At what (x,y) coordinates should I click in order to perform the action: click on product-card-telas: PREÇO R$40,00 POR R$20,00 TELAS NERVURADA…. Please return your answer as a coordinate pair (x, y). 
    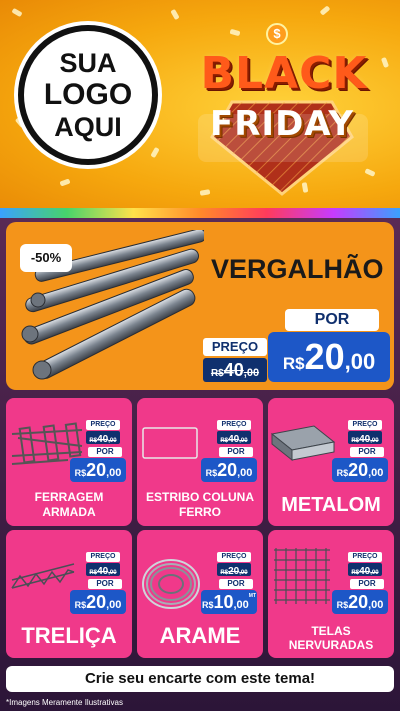
    Looking at the image, I should click on (331, 594).